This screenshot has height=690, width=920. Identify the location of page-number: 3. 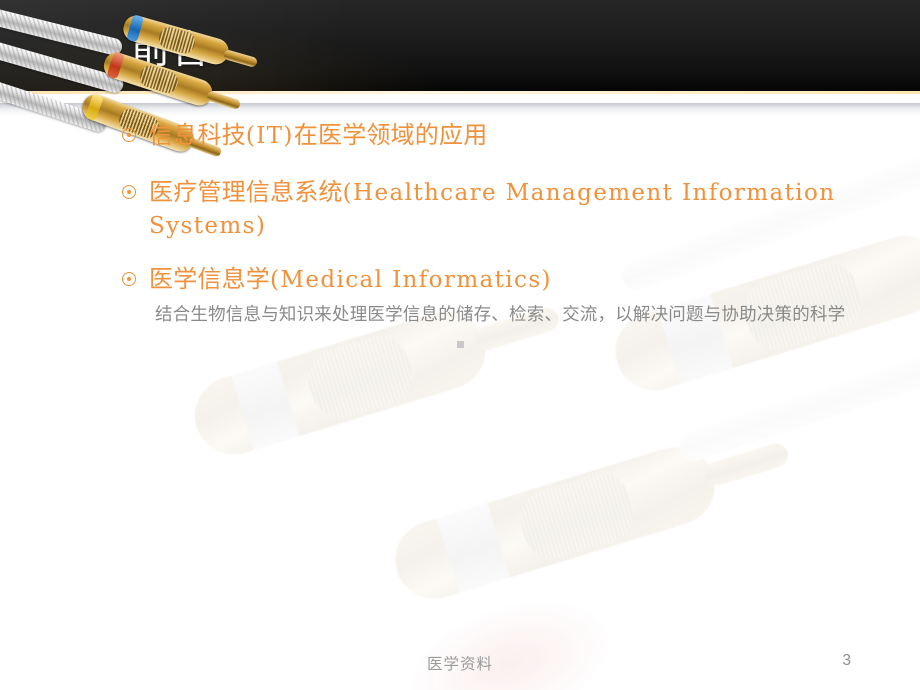
(846, 660).